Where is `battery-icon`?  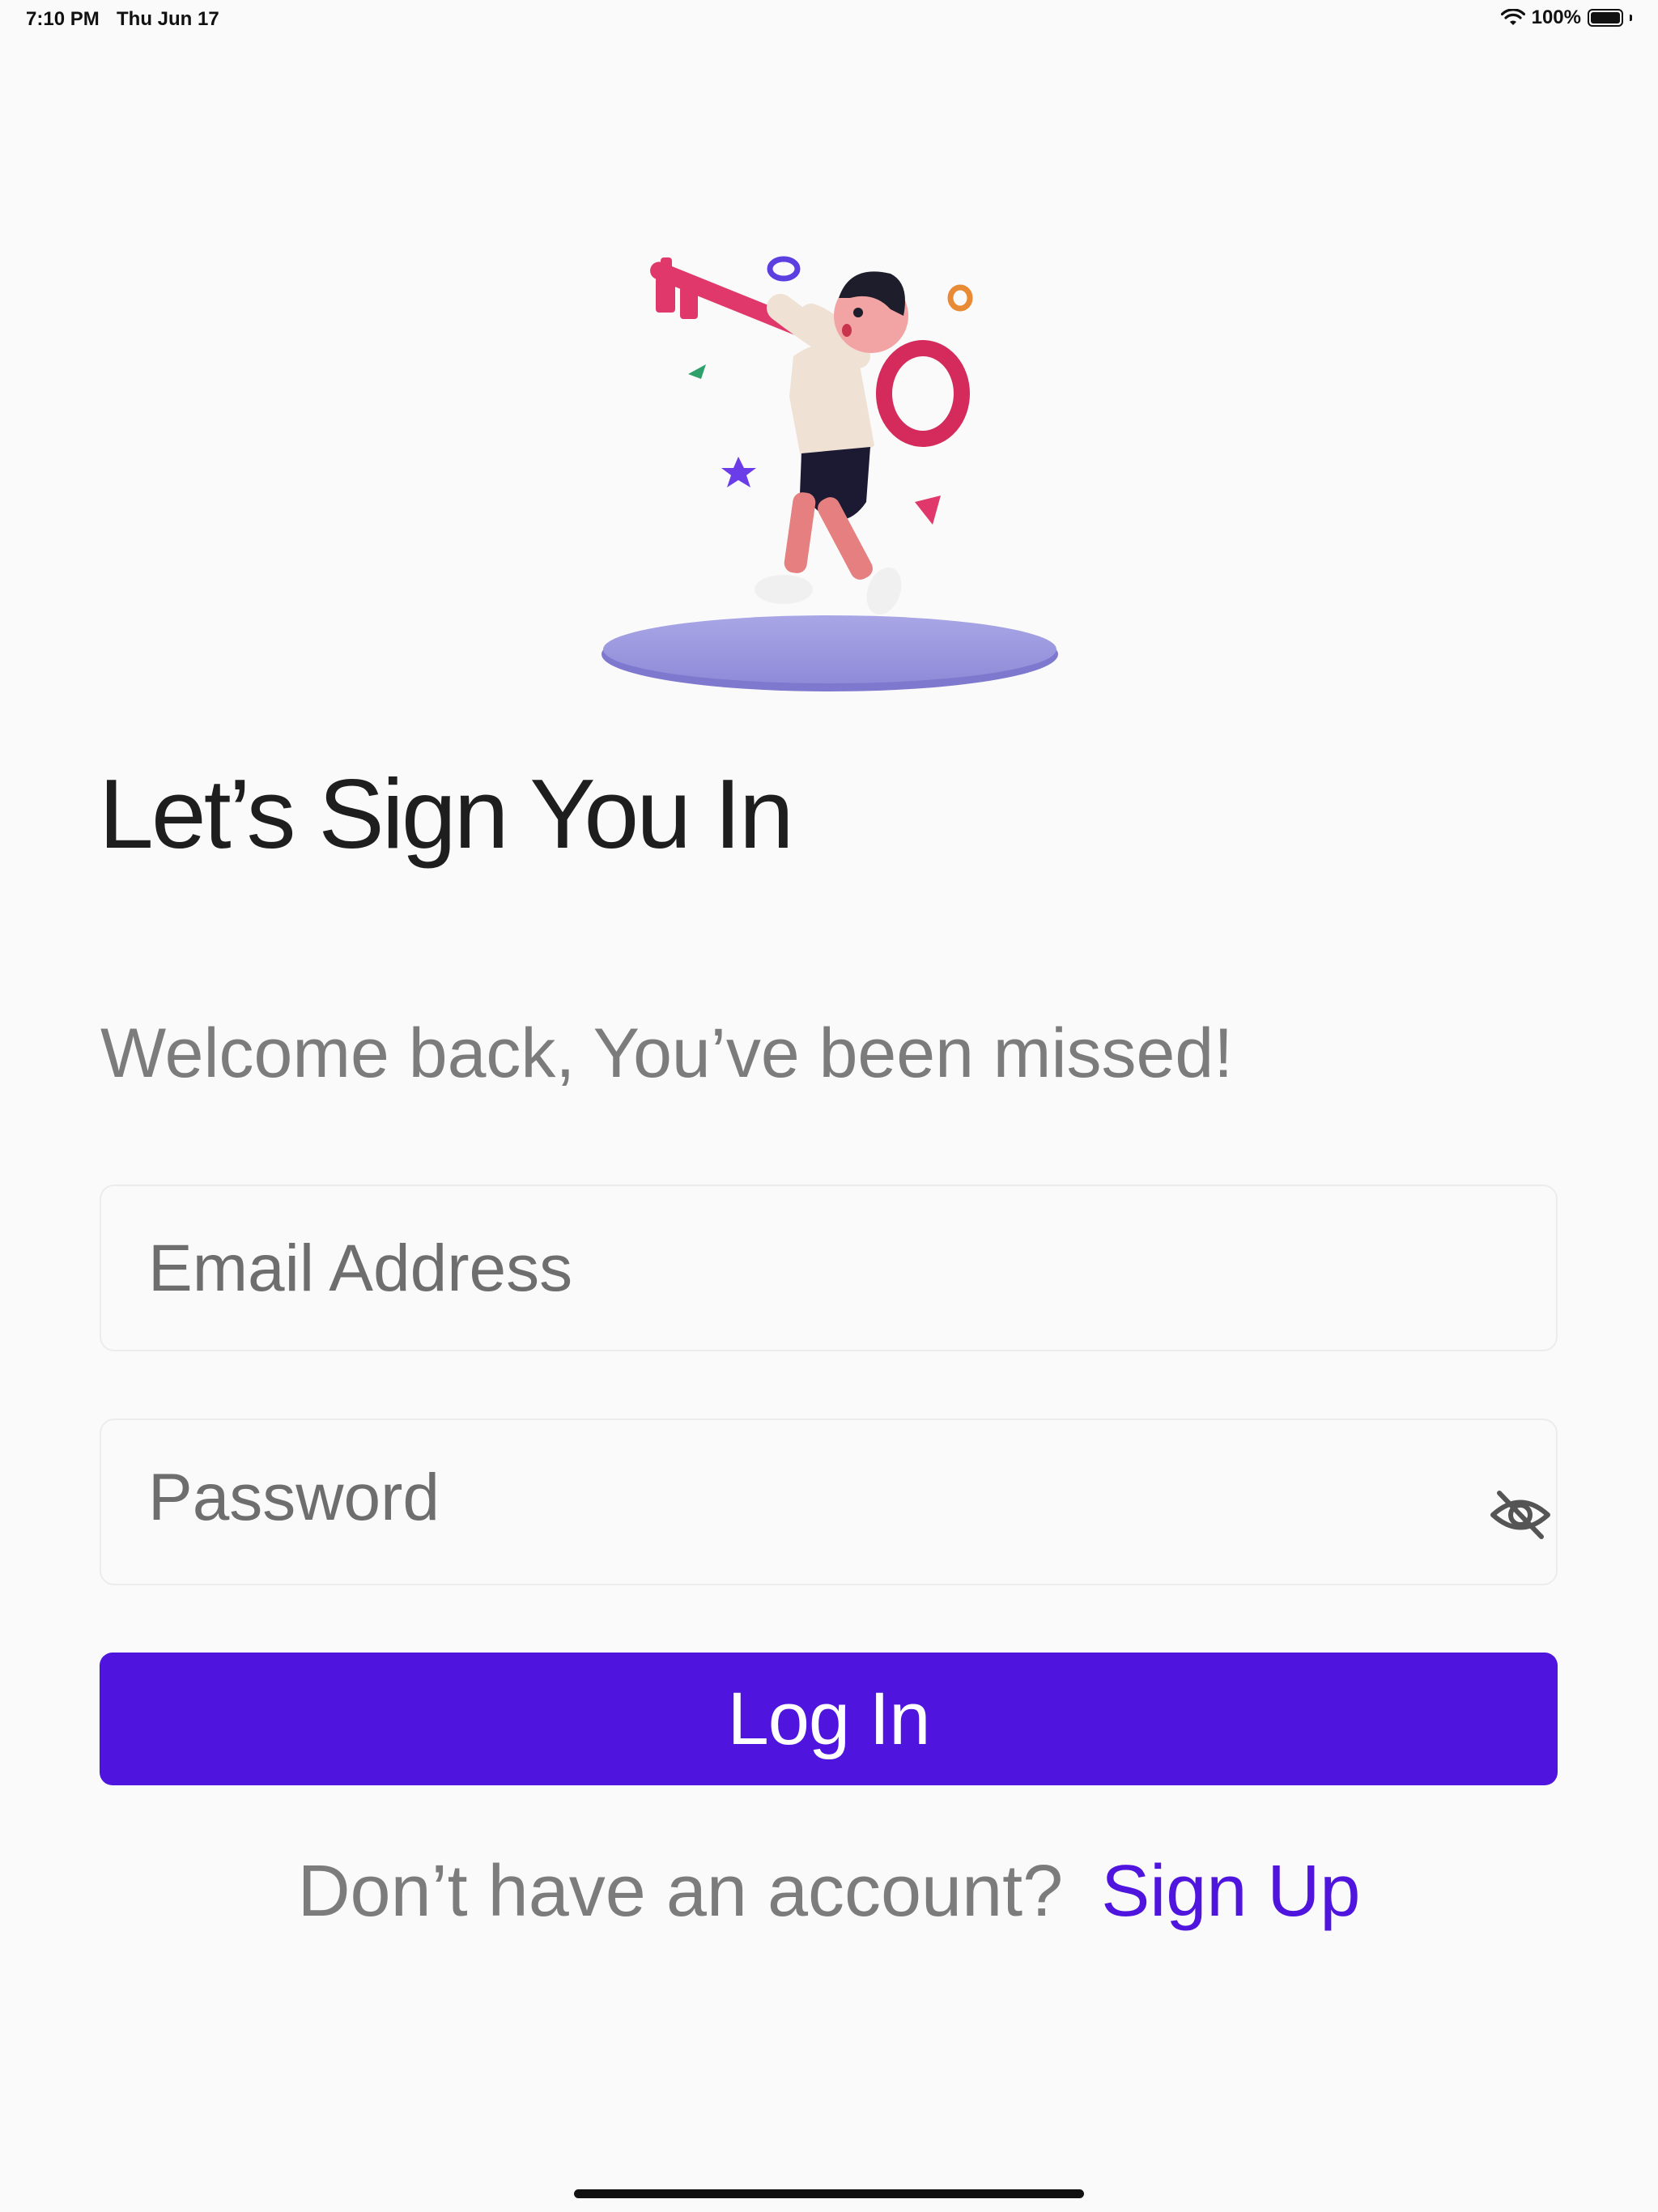
battery-icon is located at coordinates (1605, 18).